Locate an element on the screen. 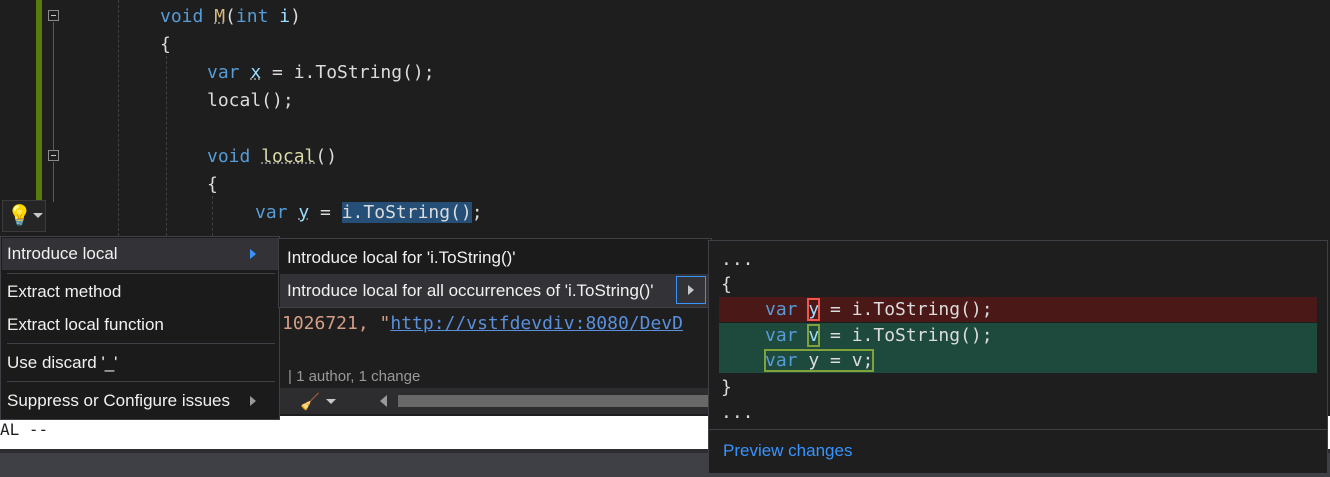  url-link: http://vstfdevdiv:8080/DevD is located at coordinates (536, 323).